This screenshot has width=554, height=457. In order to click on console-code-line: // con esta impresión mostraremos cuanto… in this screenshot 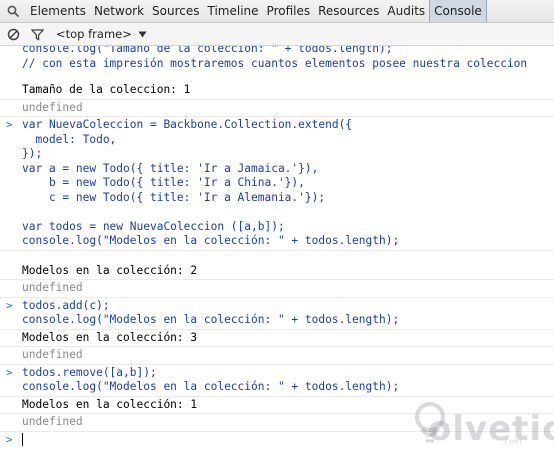, I will do `click(275, 63)`.